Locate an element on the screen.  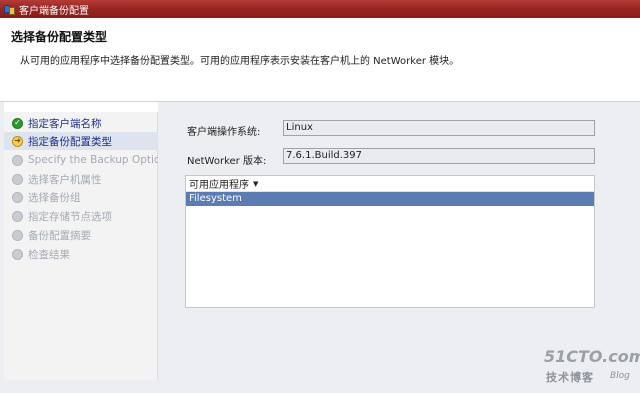
version-field: 7.6.1.Build.397 is located at coordinates (439, 156).